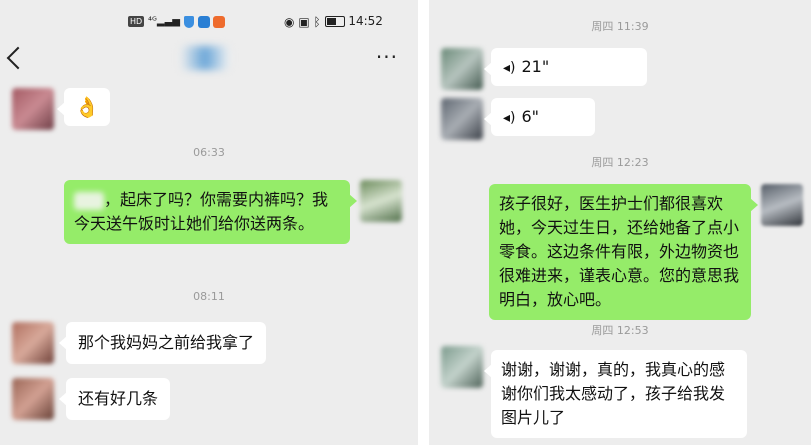  What do you see at coordinates (535, 66) in the screenshot?
I see `voice-duration: 21"` at bounding box center [535, 66].